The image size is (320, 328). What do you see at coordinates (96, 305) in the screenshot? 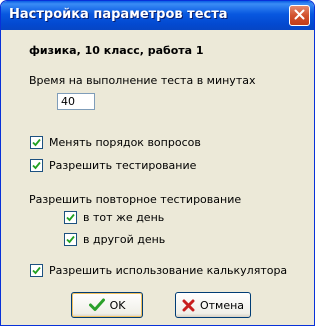
I see `green-check-icon` at bounding box center [96, 305].